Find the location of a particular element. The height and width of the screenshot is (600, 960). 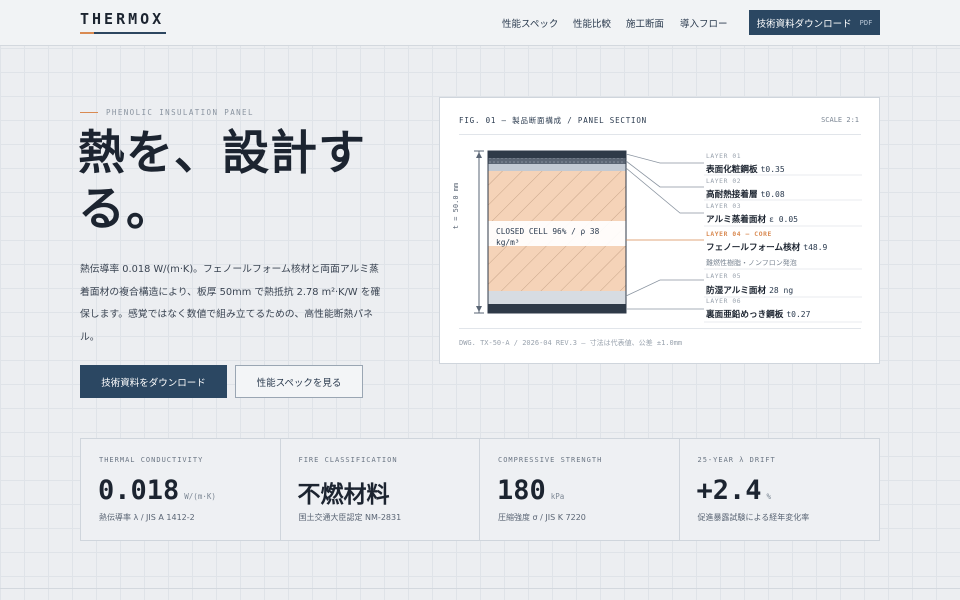

layer-05-shape is located at coordinates (557, 297).